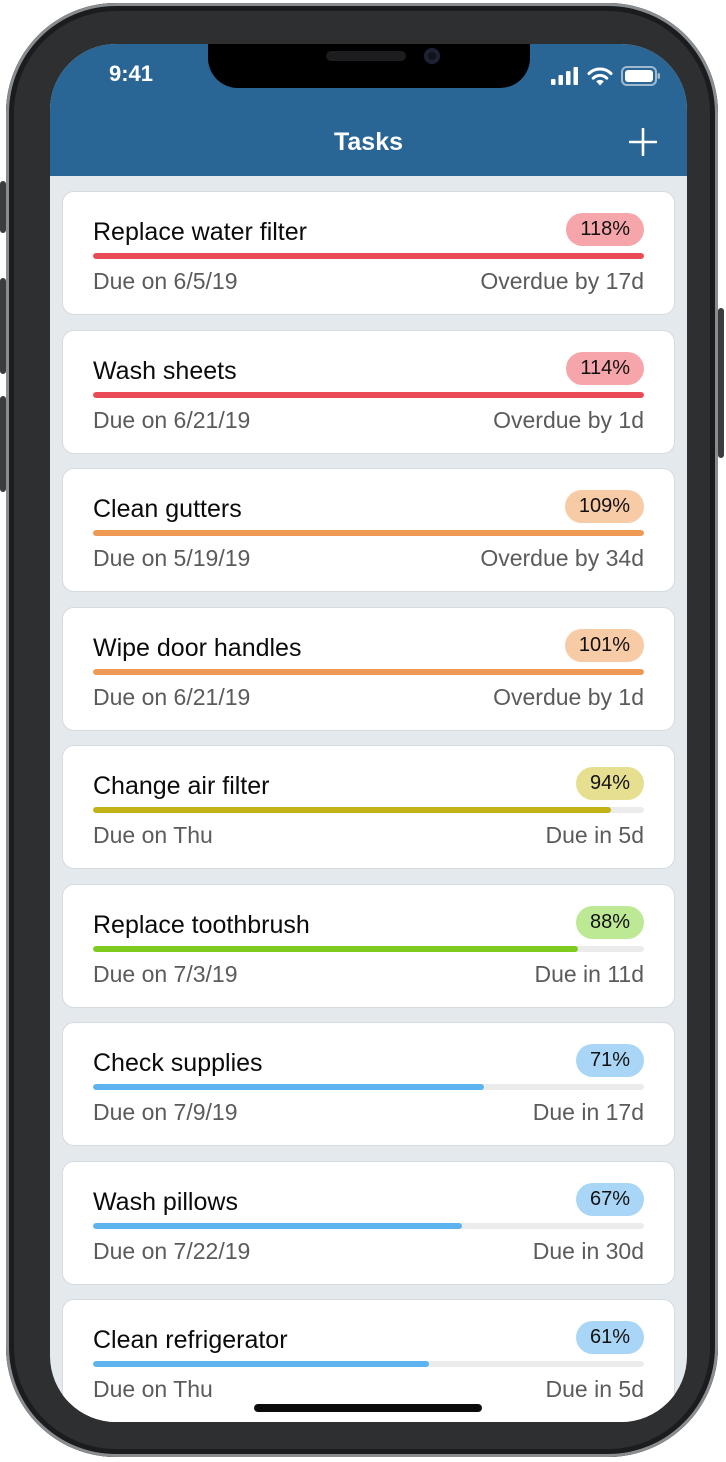  I want to click on page-title: Tasks, so click(368, 142).